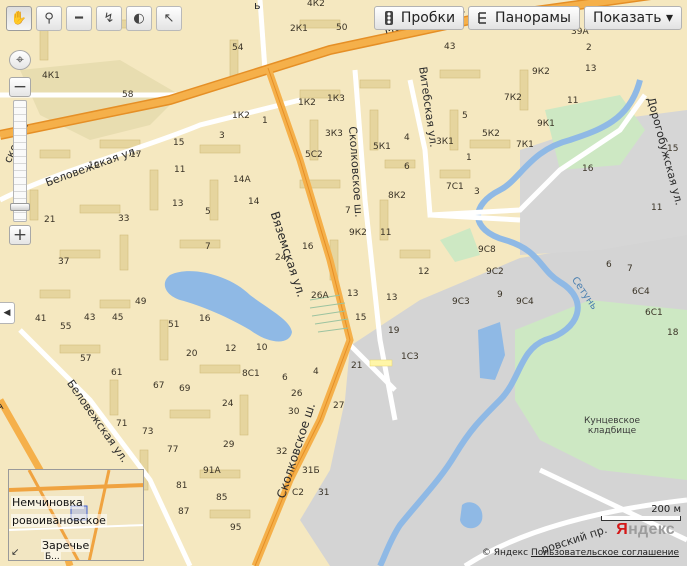 The width and height of the screenshot is (687, 566). I want to click on house-label: 71, so click(122, 424).